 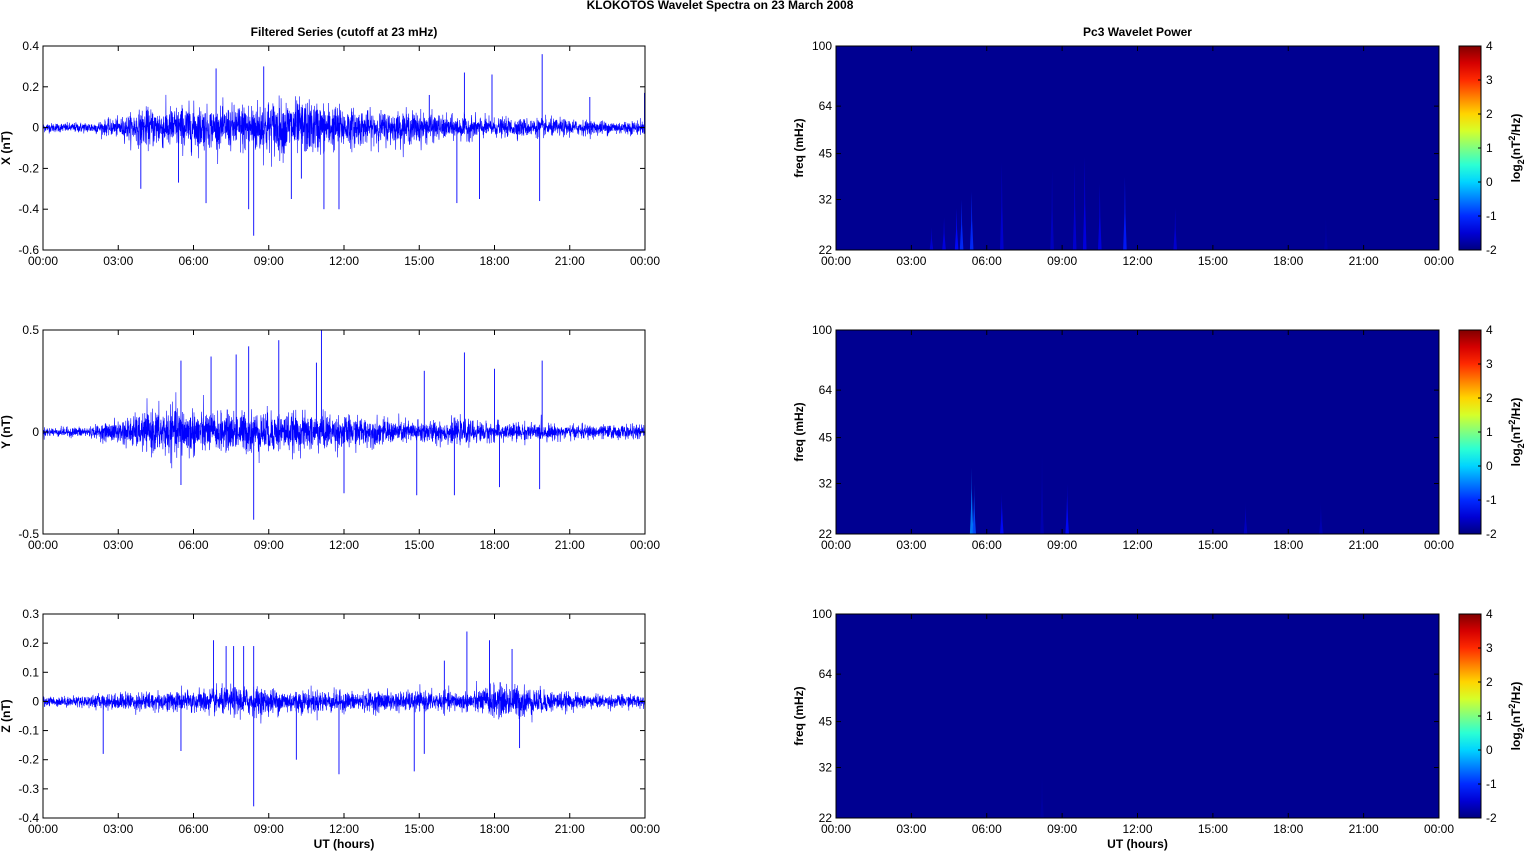 What do you see at coordinates (1516, 148) in the screenshot?
I see `colorbar-label: log2(nT2/Hz)` at bounding box center [1516, 148].